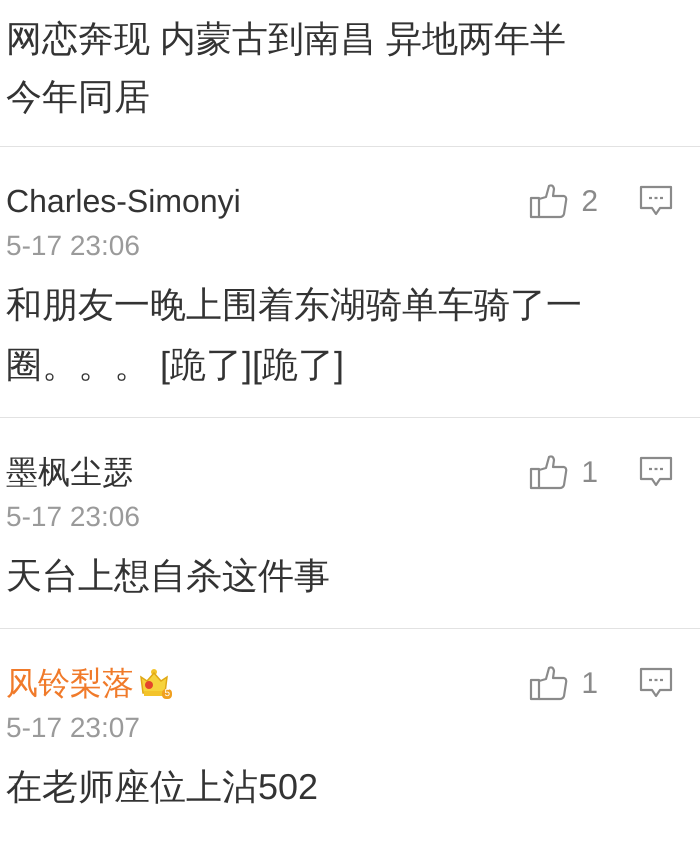 The height and width of the screenshot is (849, 700). Describe the element at coordinates (73, 728) in the screenshot. I see `comment-time: 5-17 23:07` at that location.